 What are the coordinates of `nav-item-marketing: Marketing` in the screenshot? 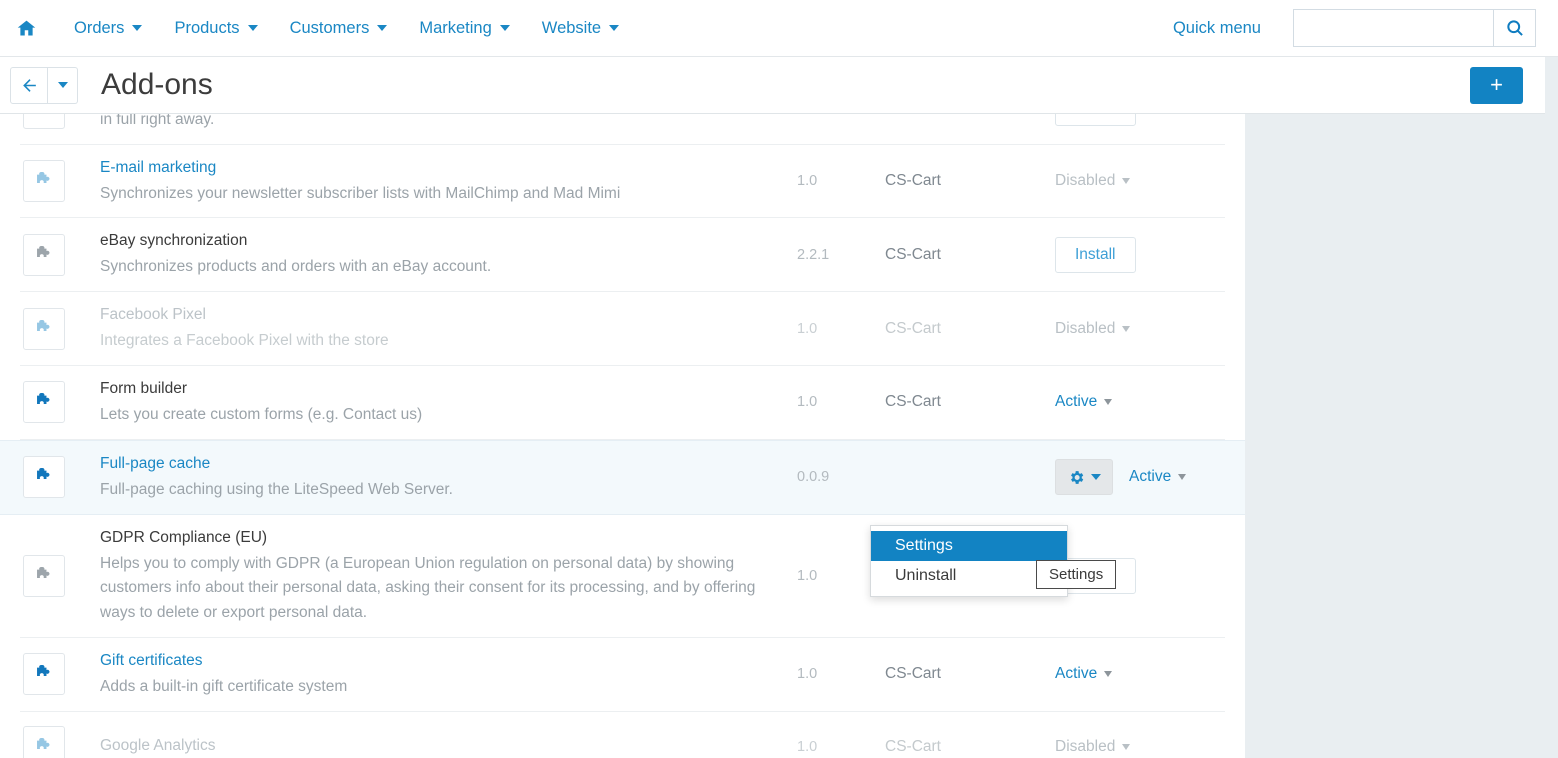 It's located at (464, 28).